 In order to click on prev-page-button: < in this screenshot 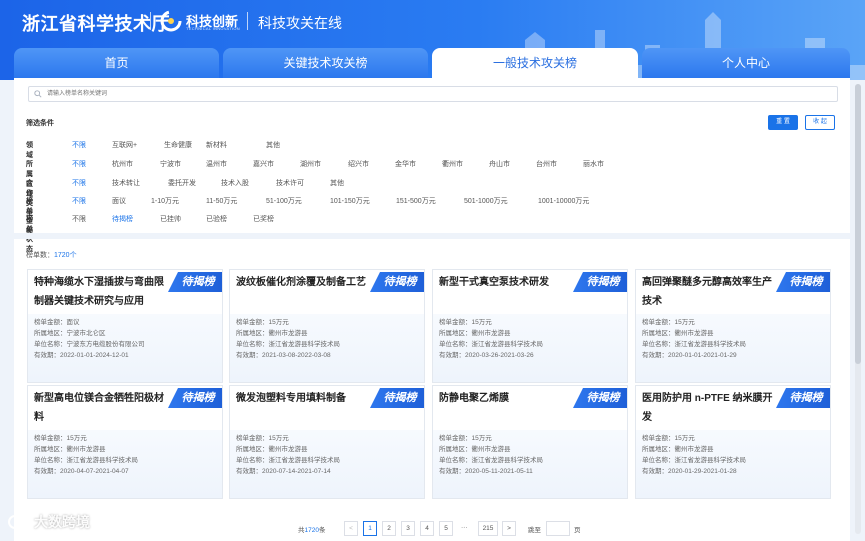, I will do `click(351, 528)`.